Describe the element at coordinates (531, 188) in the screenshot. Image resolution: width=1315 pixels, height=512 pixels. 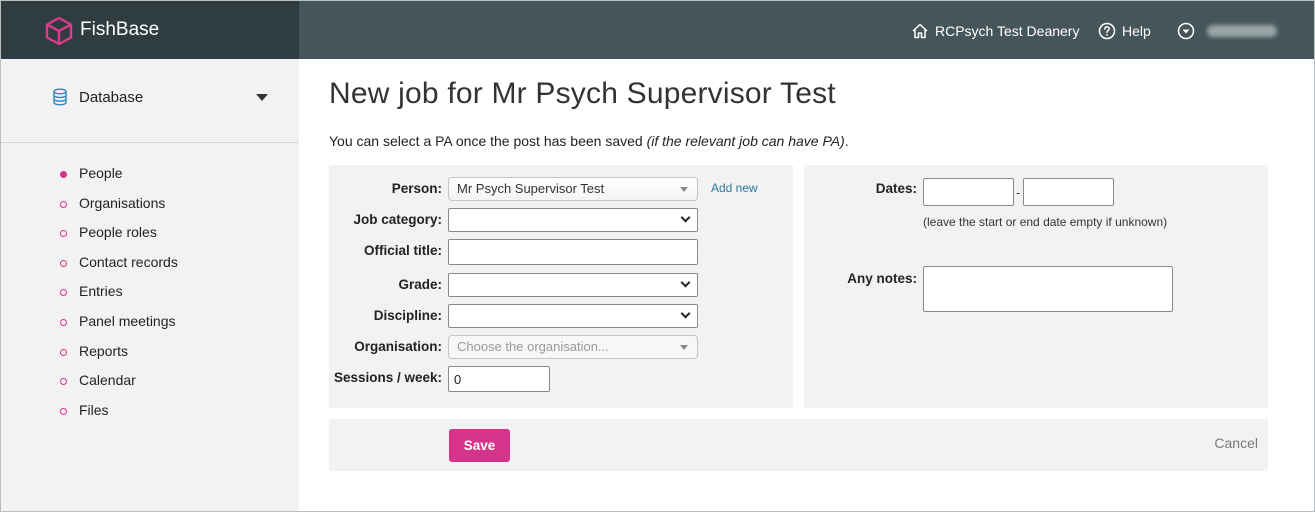
I see `person-value: Mr Psych Supervisor Test` at that location.